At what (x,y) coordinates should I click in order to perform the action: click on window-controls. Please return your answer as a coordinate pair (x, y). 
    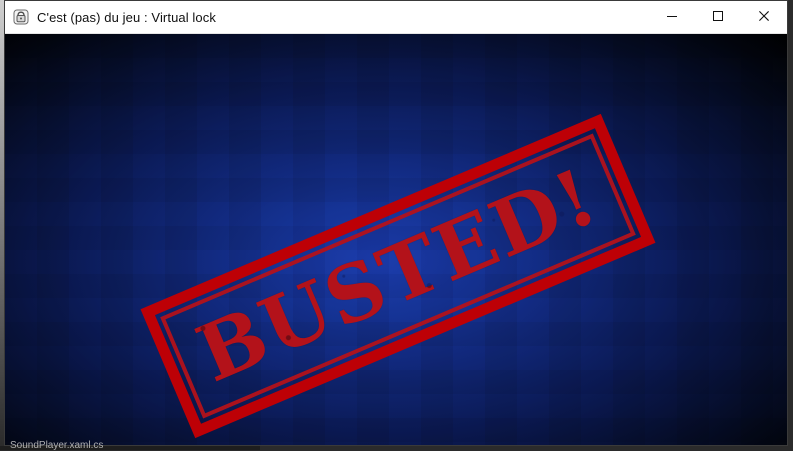
    Looking at the image, I should click on (718, 17).